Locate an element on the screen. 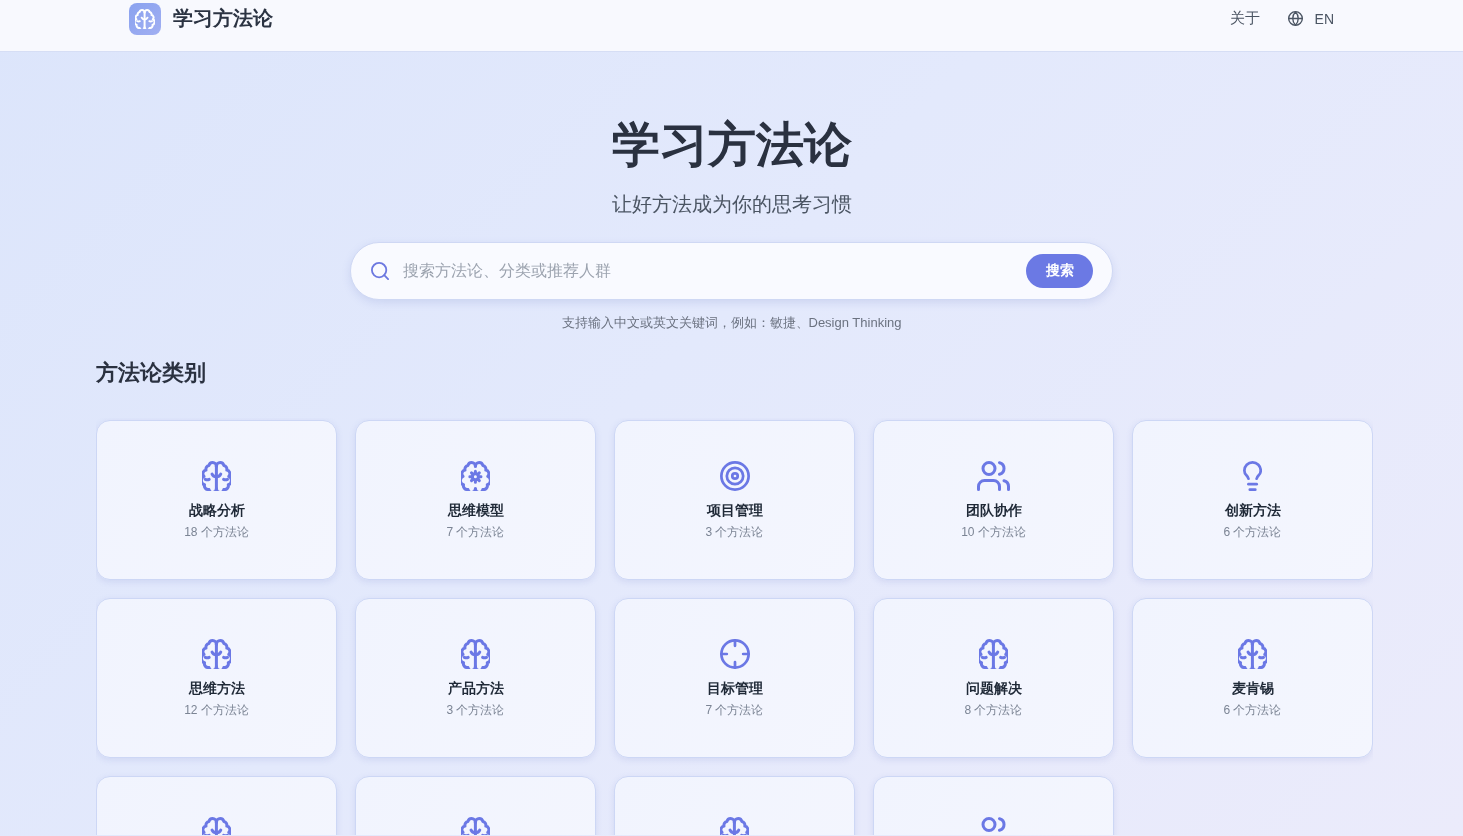 The image size is (1463, 836). hero-subtitle: 让好方法成为你的思考习惯 is located at coordinates (731, 204).